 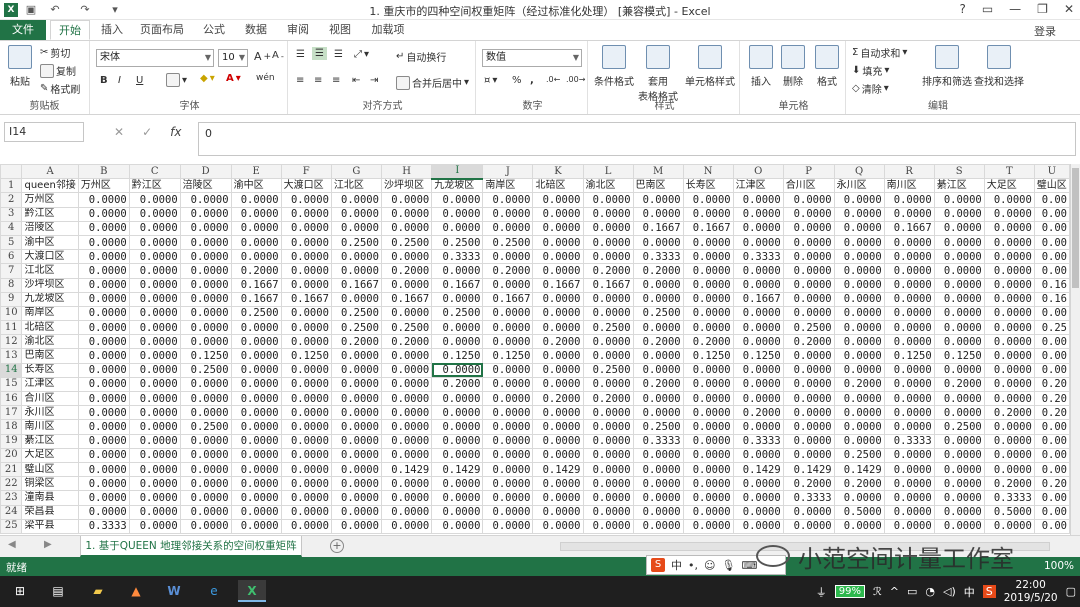 What do you see at coordinates (11, 413) in the screenshot?
I see `row-header: 17` at bounding box center [11, 413].